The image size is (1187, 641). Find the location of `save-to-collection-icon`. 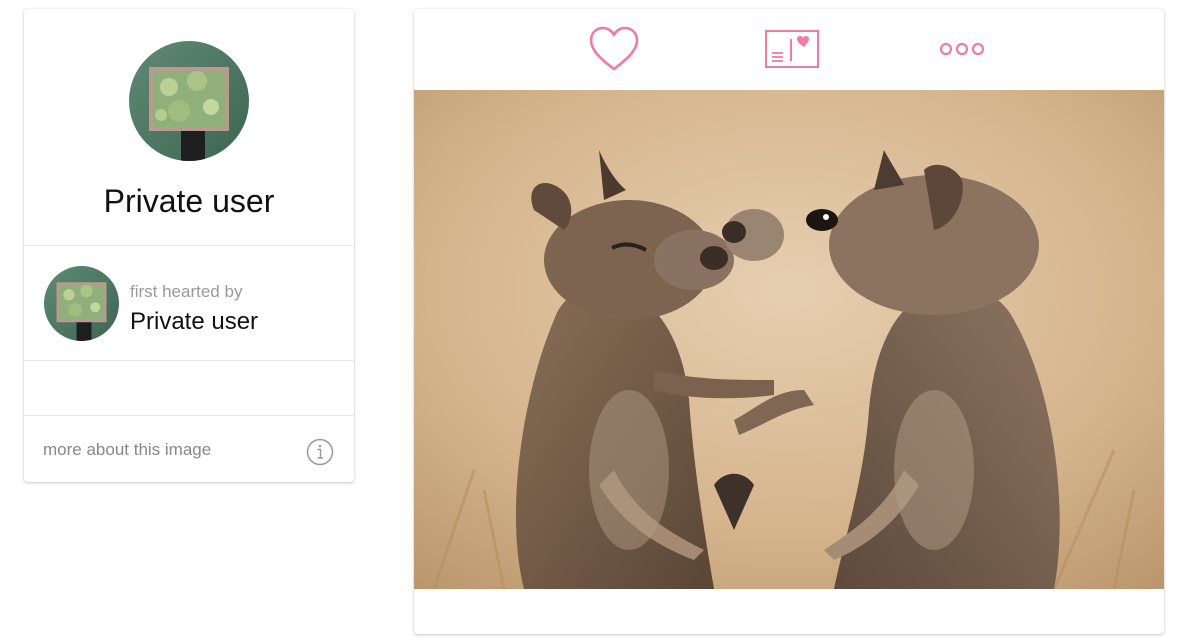

save-to-collection-icon is located at coordinates (792, 49).